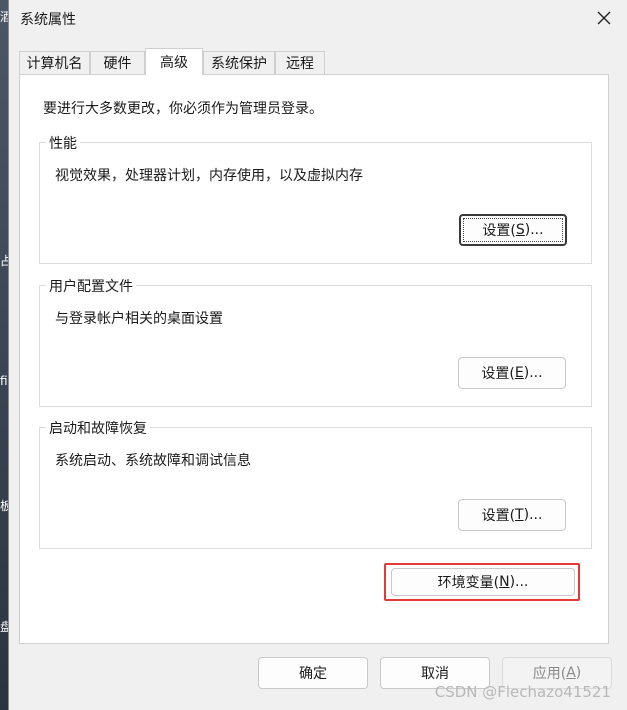 Image resolution: width=627 pixels, height=710 pixels. Describe the element at coordinates (522, 692) in the screenshot. I see `watermark: CSDN @Flechazo41521` at that location.